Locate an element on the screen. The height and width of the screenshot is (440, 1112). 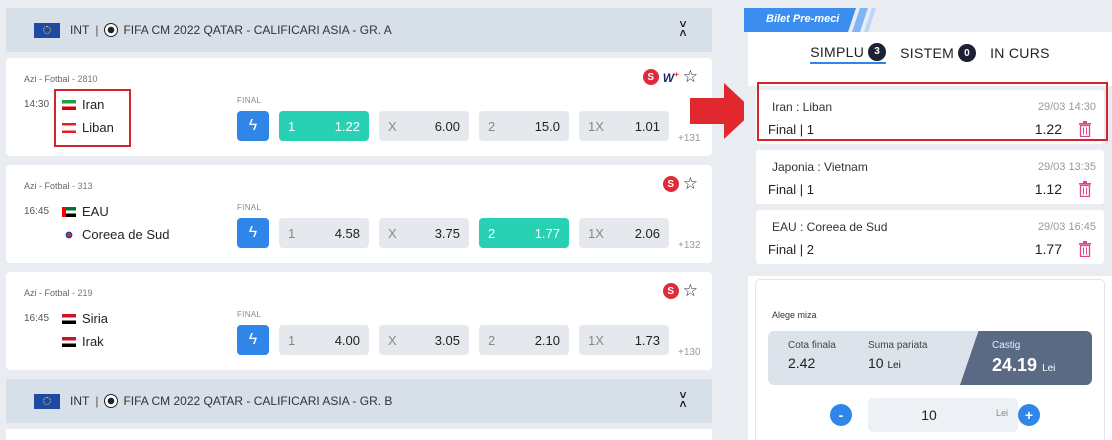
south-korea-flag-icon is located at coordinates (69, 234).